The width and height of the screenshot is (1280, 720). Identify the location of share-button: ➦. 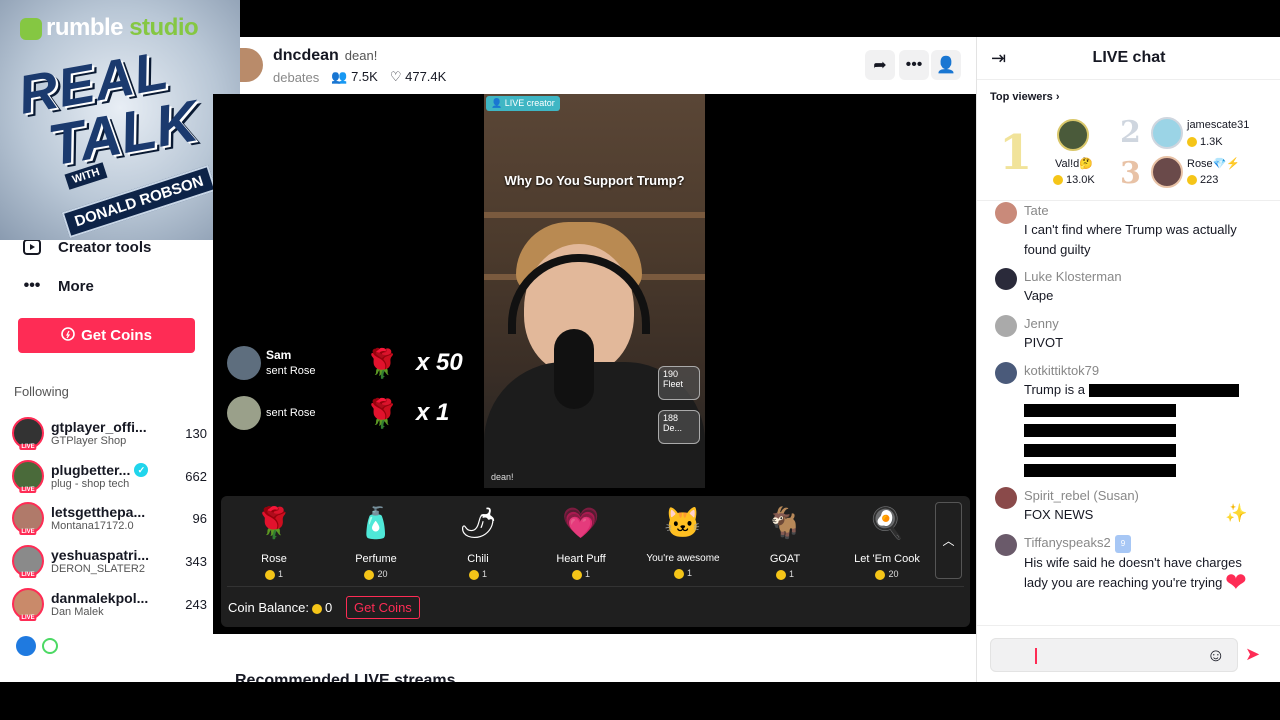
(880, 65).